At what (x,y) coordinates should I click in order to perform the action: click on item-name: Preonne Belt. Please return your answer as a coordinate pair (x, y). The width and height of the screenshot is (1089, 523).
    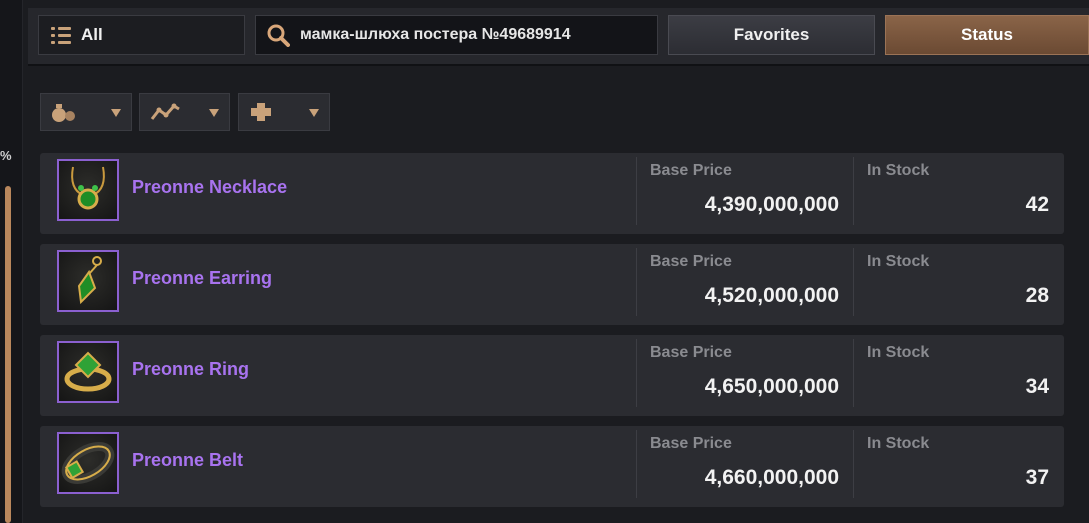
    Looking at the image, I should click on (187, 460).